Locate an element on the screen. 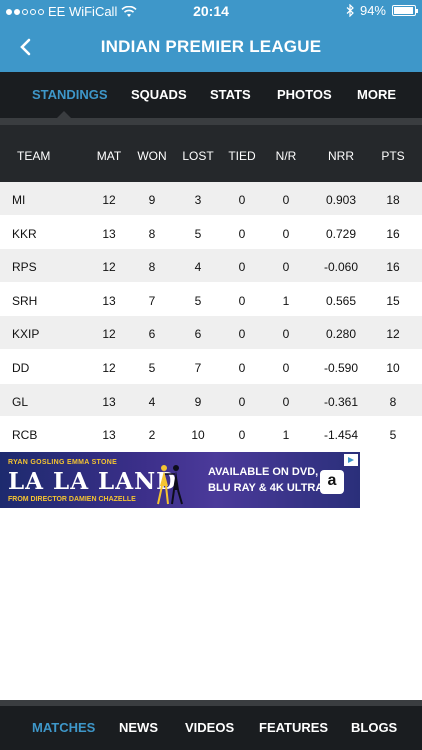 The image size is (422, 750). cell-team: SRH is located at coordinates (25, 300).